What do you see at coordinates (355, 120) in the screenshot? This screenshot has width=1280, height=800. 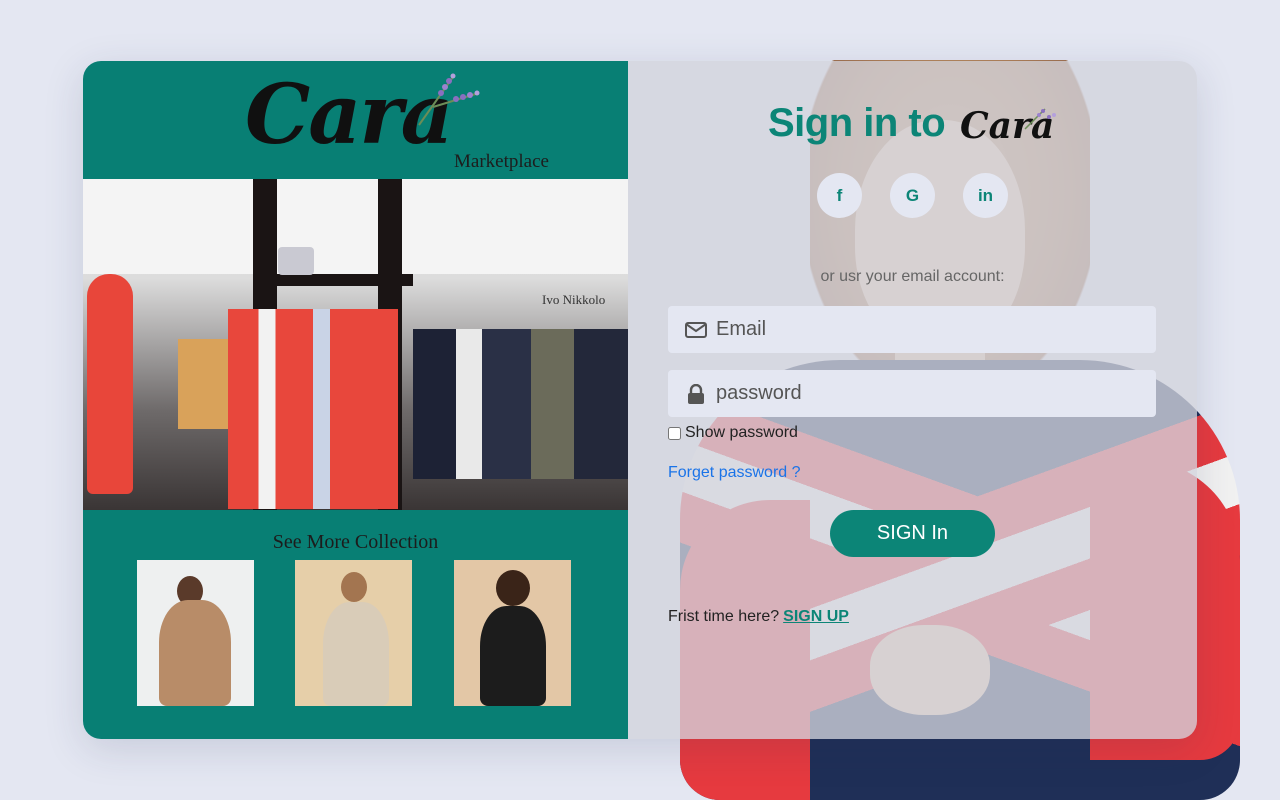 I see `brand-logo-area: Cara Marketplace` at bounding box center [355, 120].